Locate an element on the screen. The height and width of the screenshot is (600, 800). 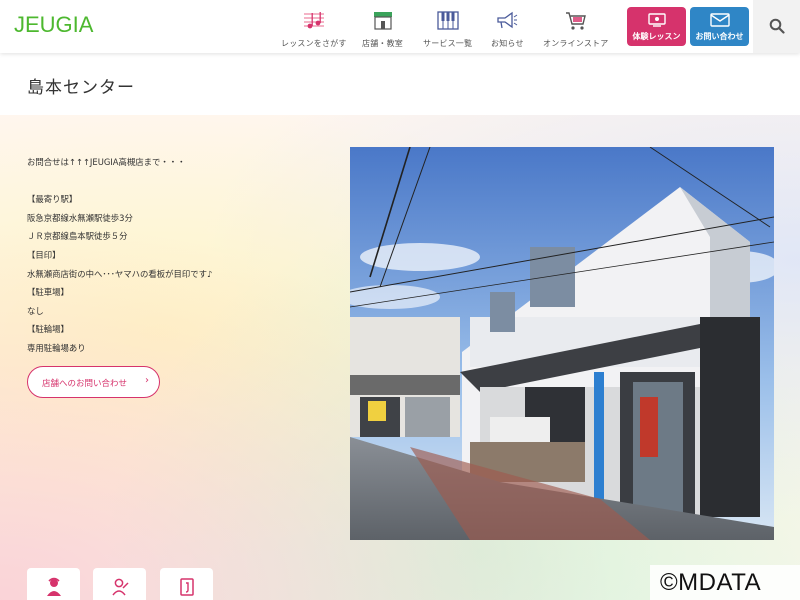
trial-lesson-button: 体験レッスン is located at coordinates (656, 26).